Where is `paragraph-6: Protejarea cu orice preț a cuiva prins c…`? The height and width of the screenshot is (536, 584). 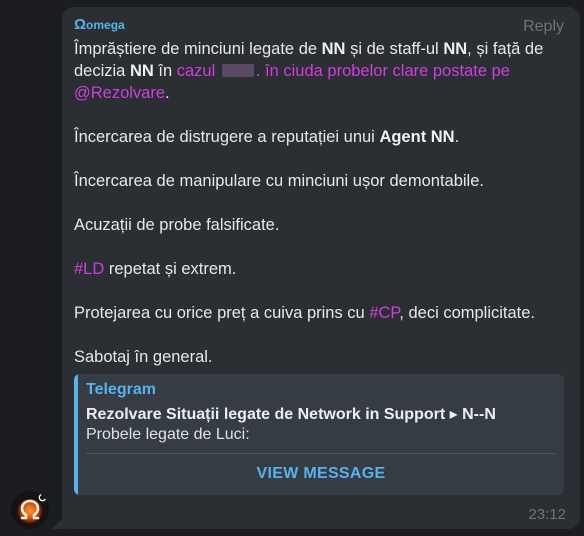 paragraph-6: Protejarea cu orice preț a cuiva prins c… is located at coordinates (324, 313).